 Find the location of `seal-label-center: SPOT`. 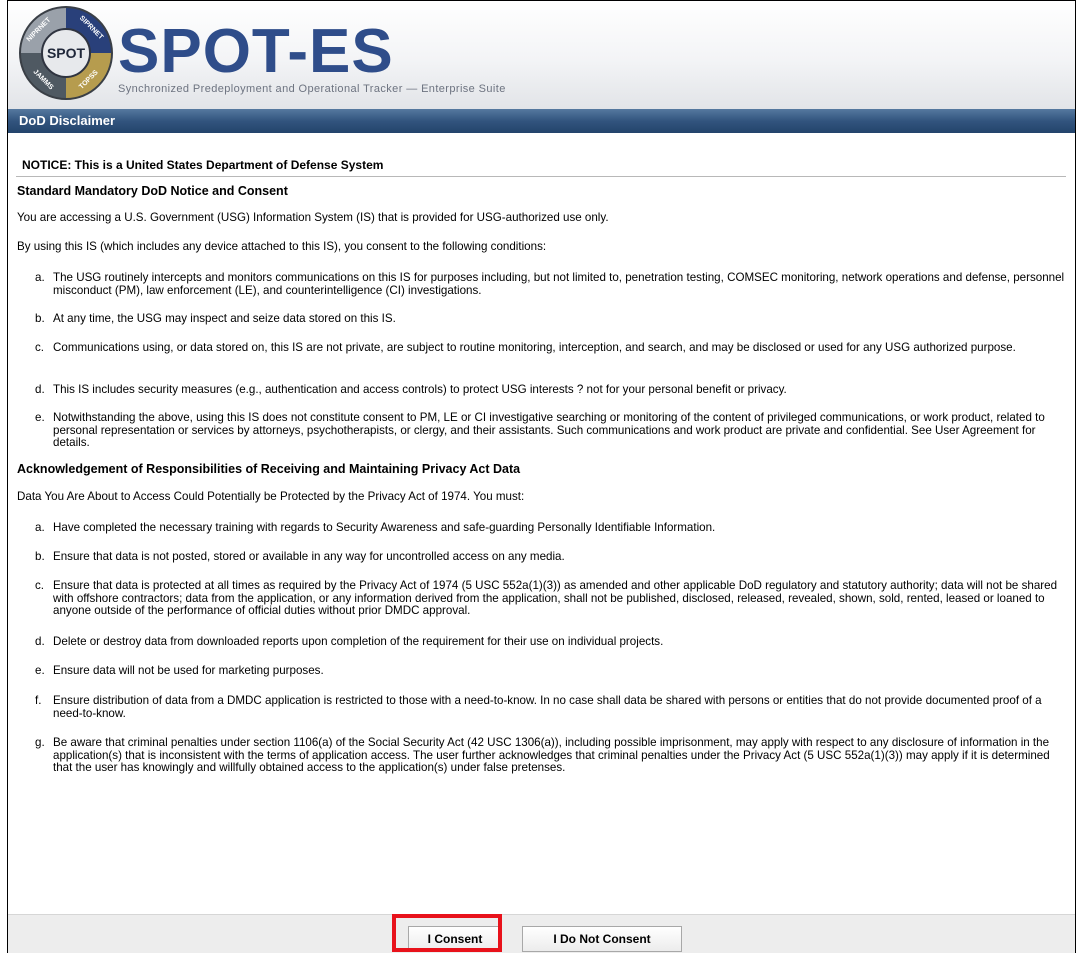

seal-label-center: SPOT is located at coordinates (66, 53).